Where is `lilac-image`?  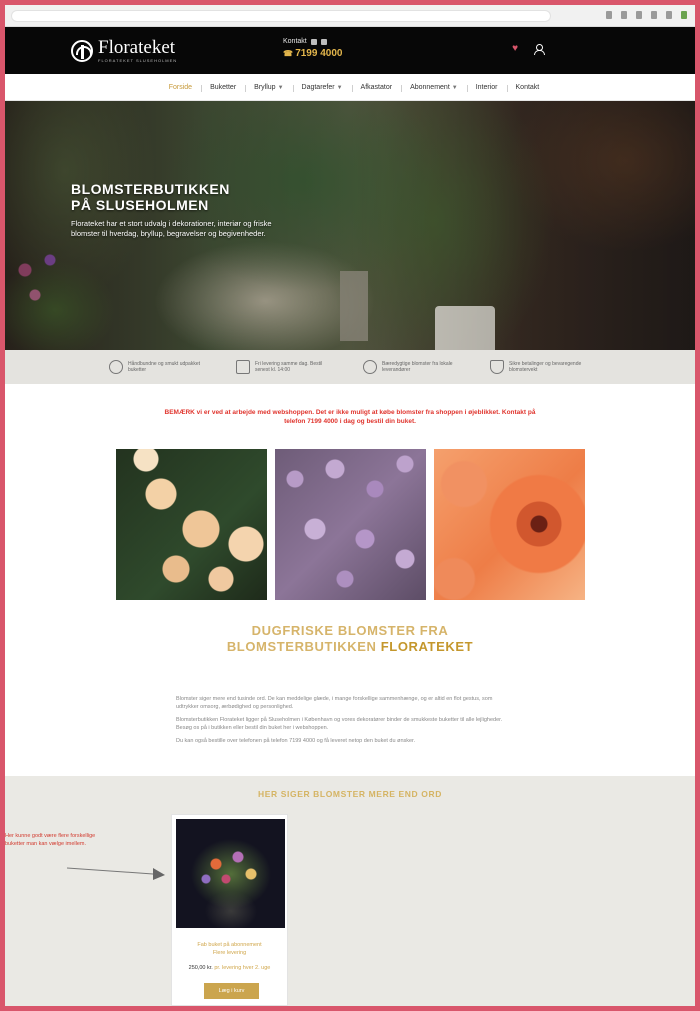 lilac-image is located at coordinates (350, 524).